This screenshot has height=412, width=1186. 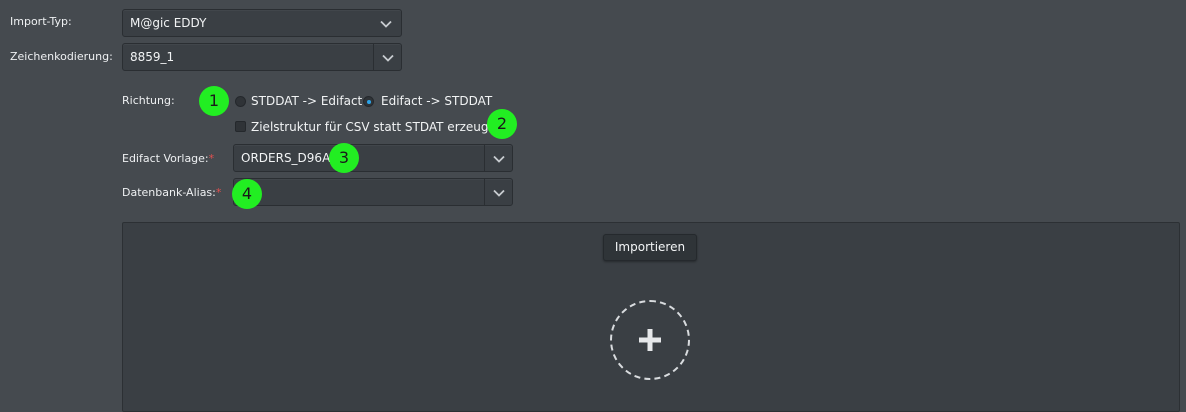 What do you see at coordinates (152, 57) in the screenshot?
I see `encoding-value: 8859_1` at bounding box center [152, 57].